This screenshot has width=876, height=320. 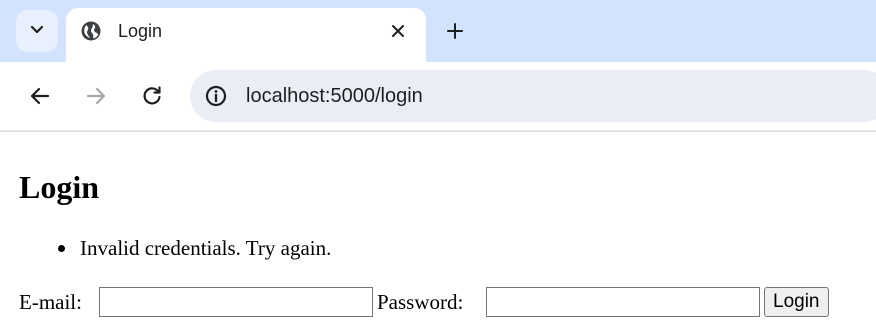 What do you see at coordinates (140, 31) in the screenshot?
I see `tab-title: Login` at bounding box center [140, 31].